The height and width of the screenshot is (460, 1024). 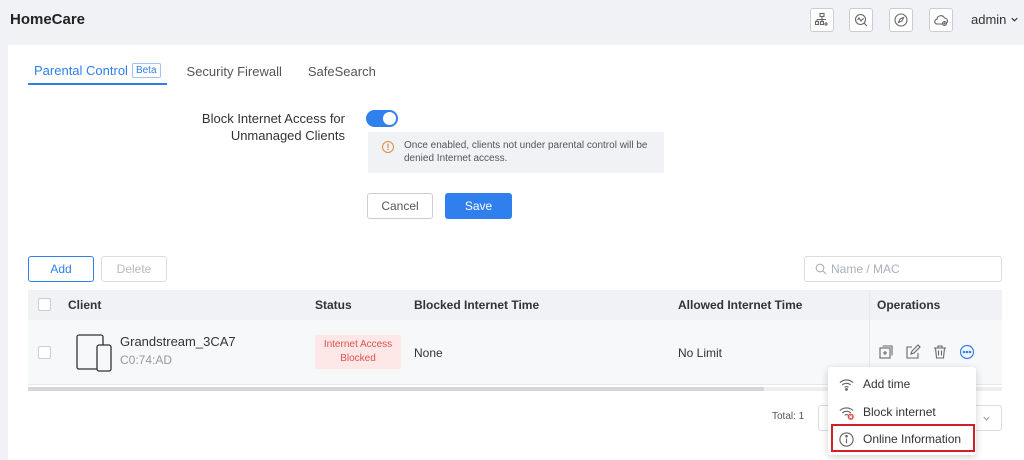 I want to click on add-button: Add, so click(x=61, y=269).